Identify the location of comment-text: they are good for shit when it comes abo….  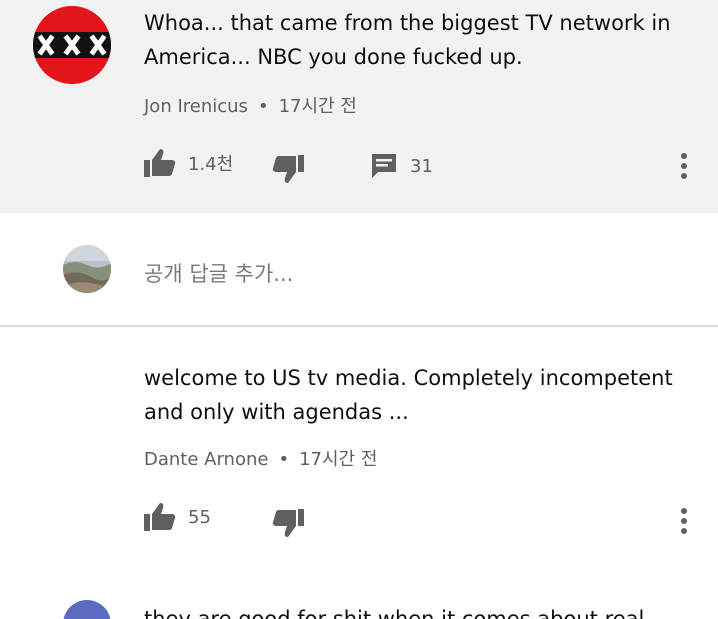
(394, 613).